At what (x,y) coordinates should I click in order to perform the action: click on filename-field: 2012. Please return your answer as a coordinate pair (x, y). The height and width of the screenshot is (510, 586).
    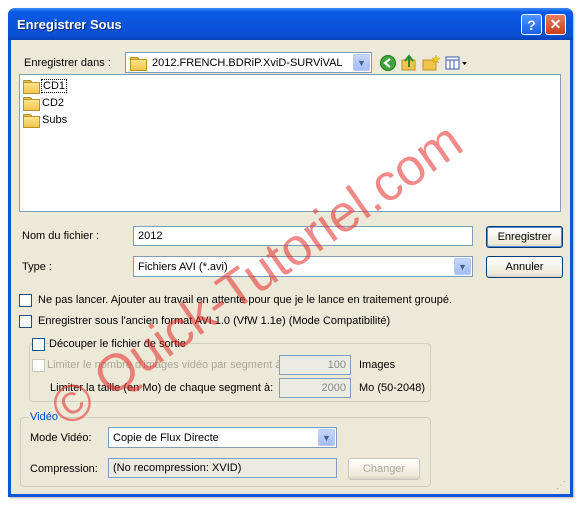
    Looking at the image, I should click on (303, 236).